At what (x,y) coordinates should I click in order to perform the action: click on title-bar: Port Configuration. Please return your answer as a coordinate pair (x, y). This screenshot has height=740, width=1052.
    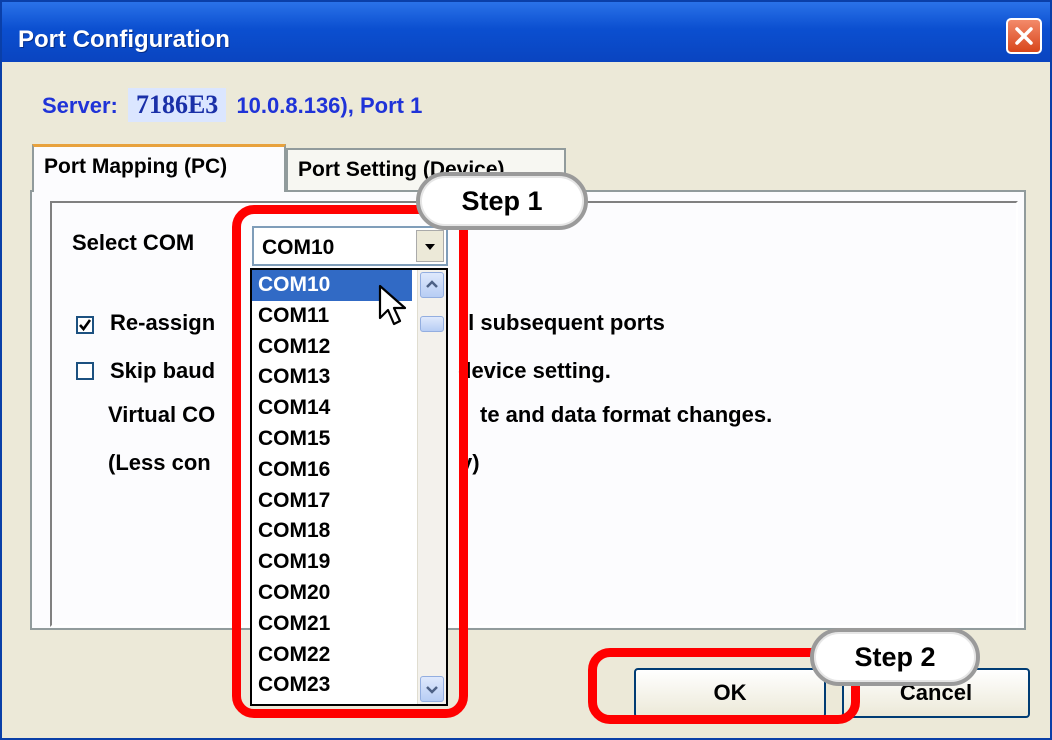
    Looking at the image, I should click on (526, 32).